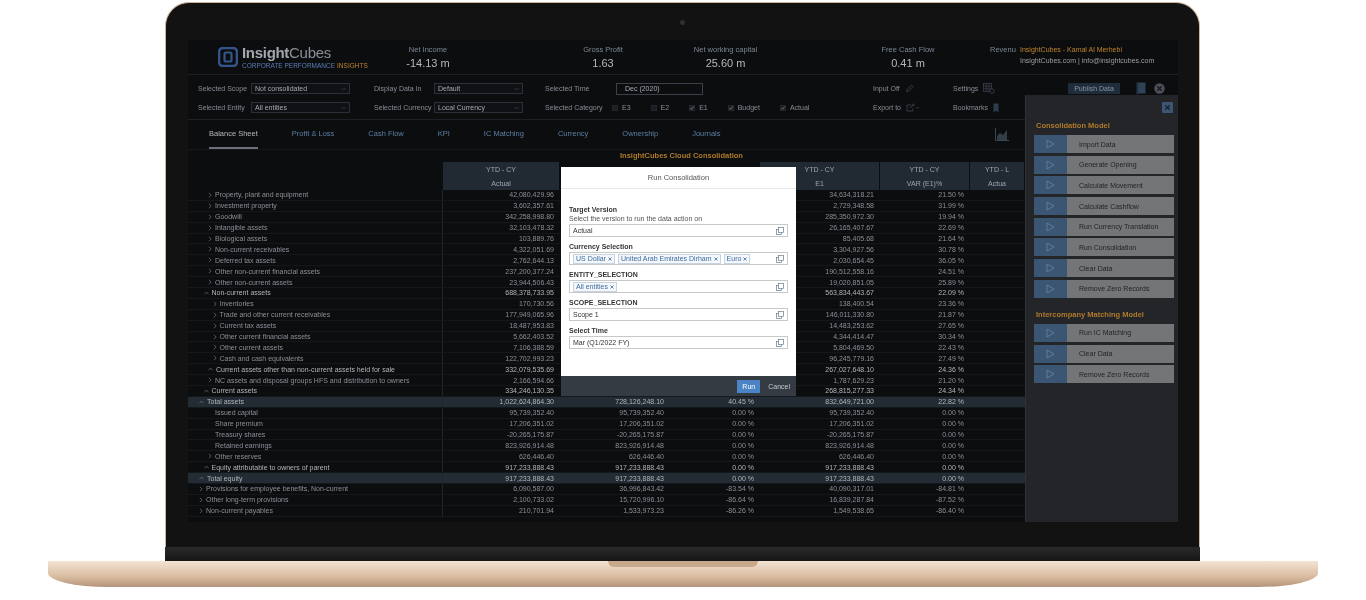  I want to click on kpi-value: -14.13 m, so click(428, 63).